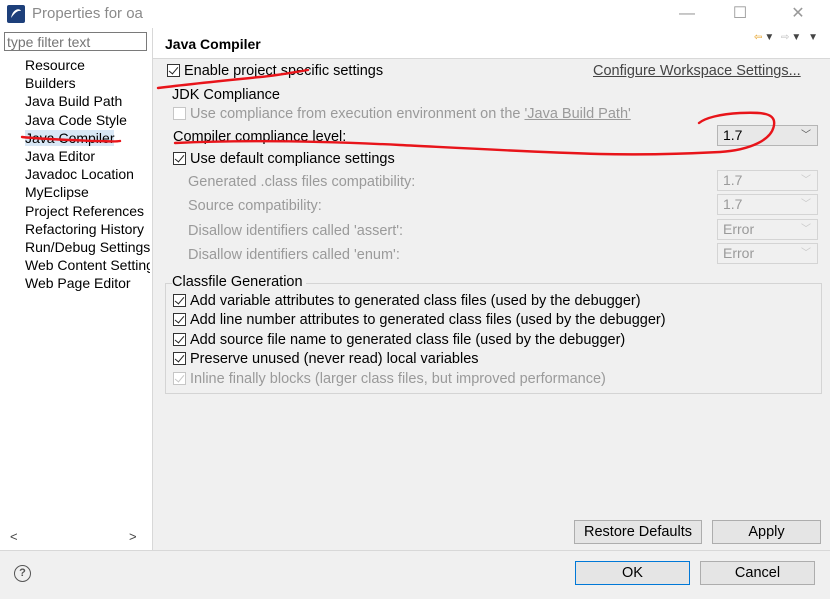  Describe the element at coordinates (87, 83) in the screenshot. I see `tree-item: Builders` at that location.